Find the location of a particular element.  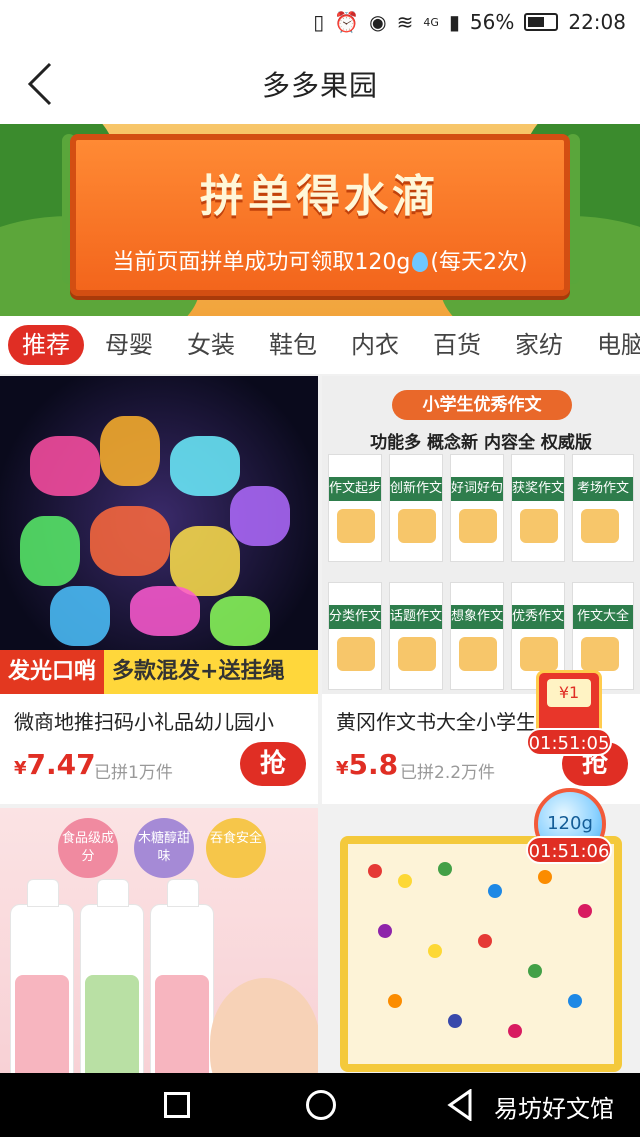

sold-count: 已拼1万件 is located at coordinates (133, 773).